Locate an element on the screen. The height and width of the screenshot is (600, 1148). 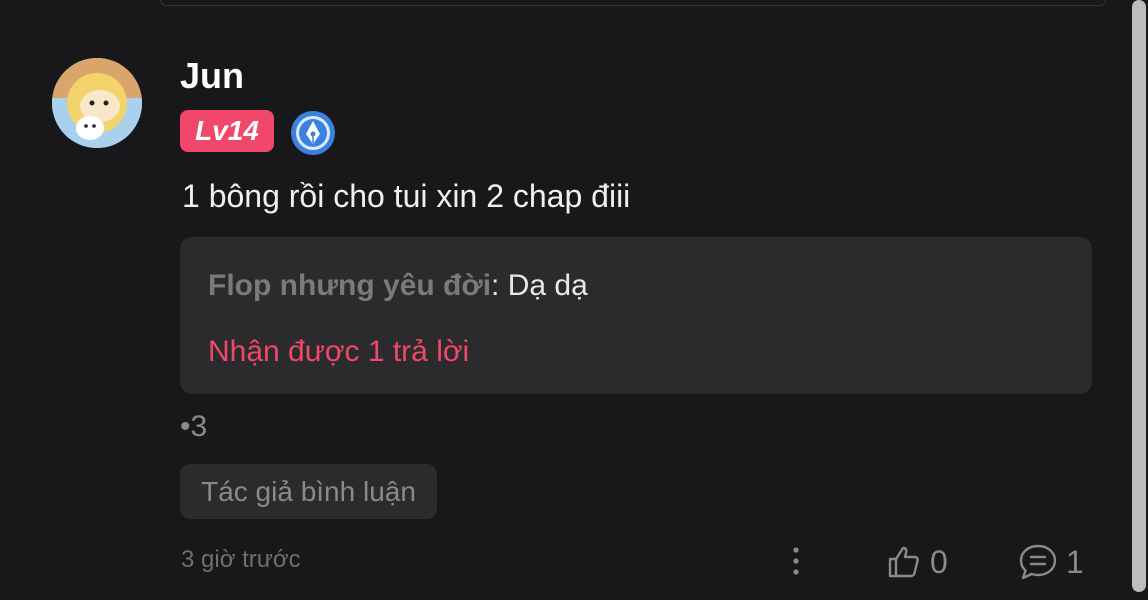
username: Jun is located at coordinates (212, 76).